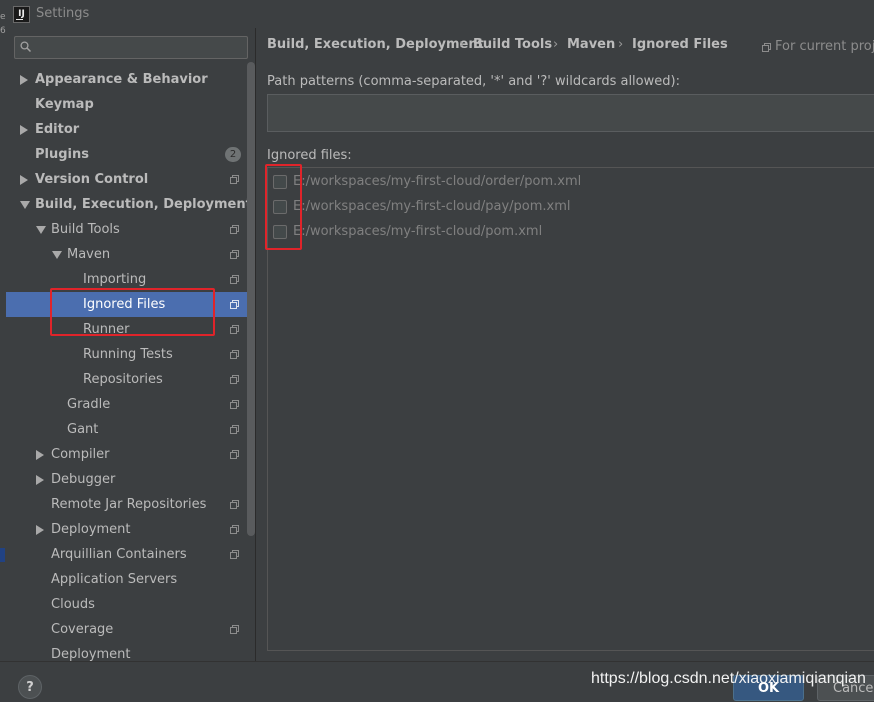 Image resolution: width=874 pixels, height=702 pixels. What do you see at coordinates (83, 429) in the screenshot?
I see `sidebar-item-label: Gant` at bounding box center [83, 429].